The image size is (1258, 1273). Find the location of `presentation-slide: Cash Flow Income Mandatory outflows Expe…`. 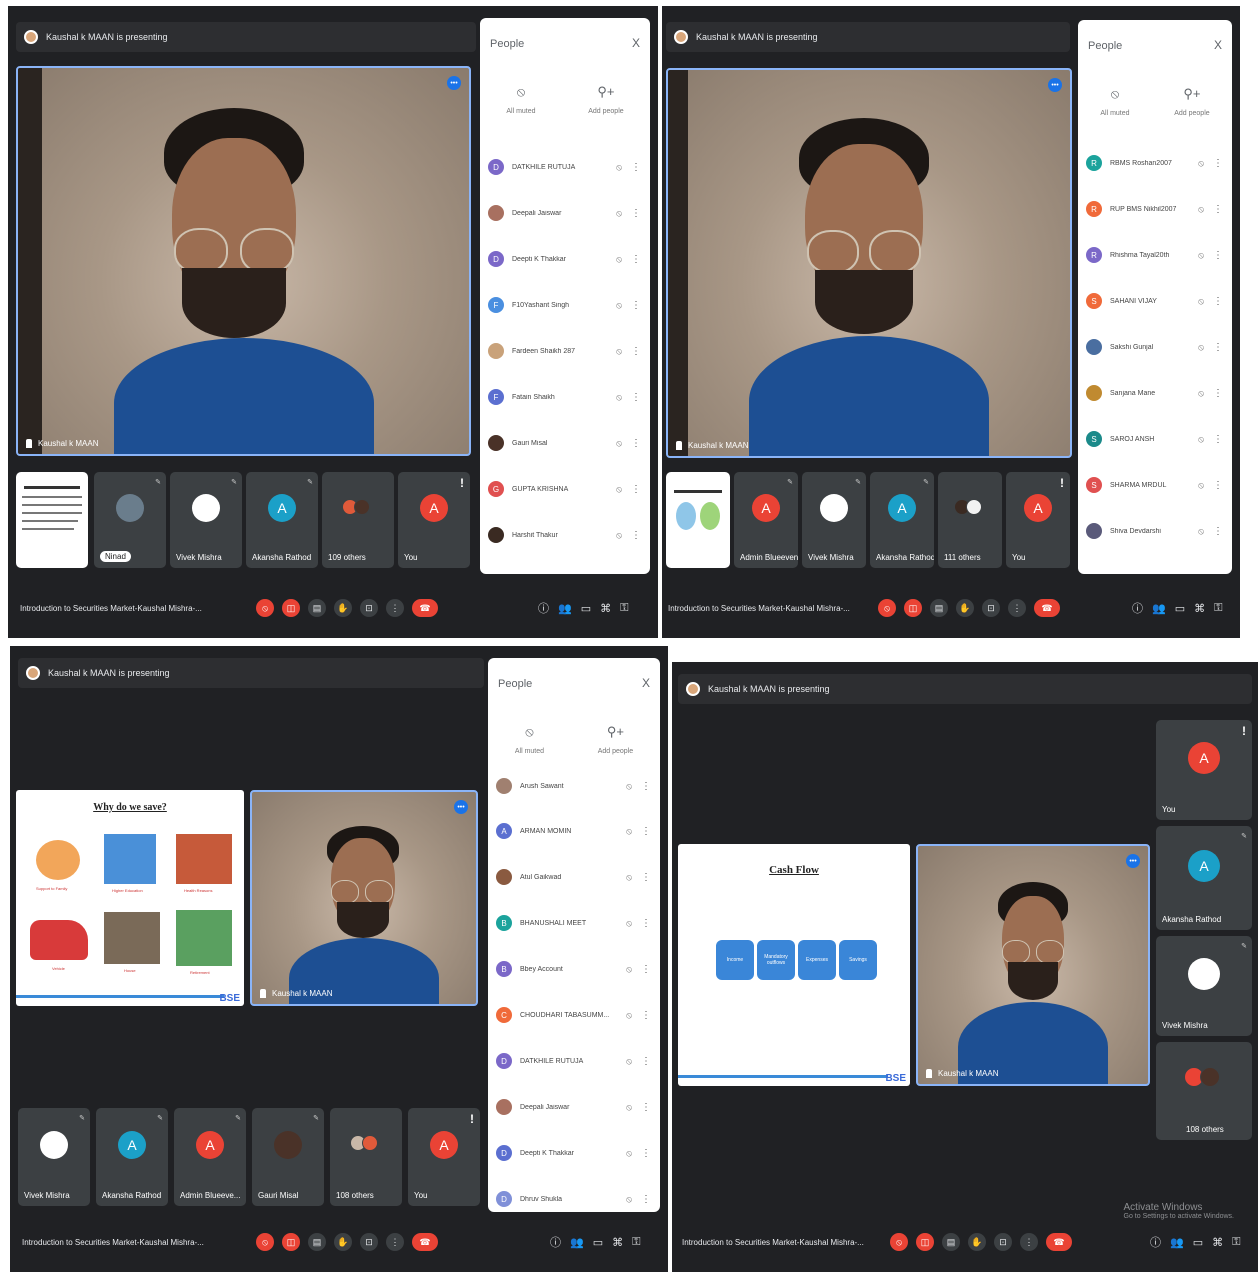

presentation-slide: Cash Flow Income Mandatory outflows Expe… is located at coordinates (794, 965).